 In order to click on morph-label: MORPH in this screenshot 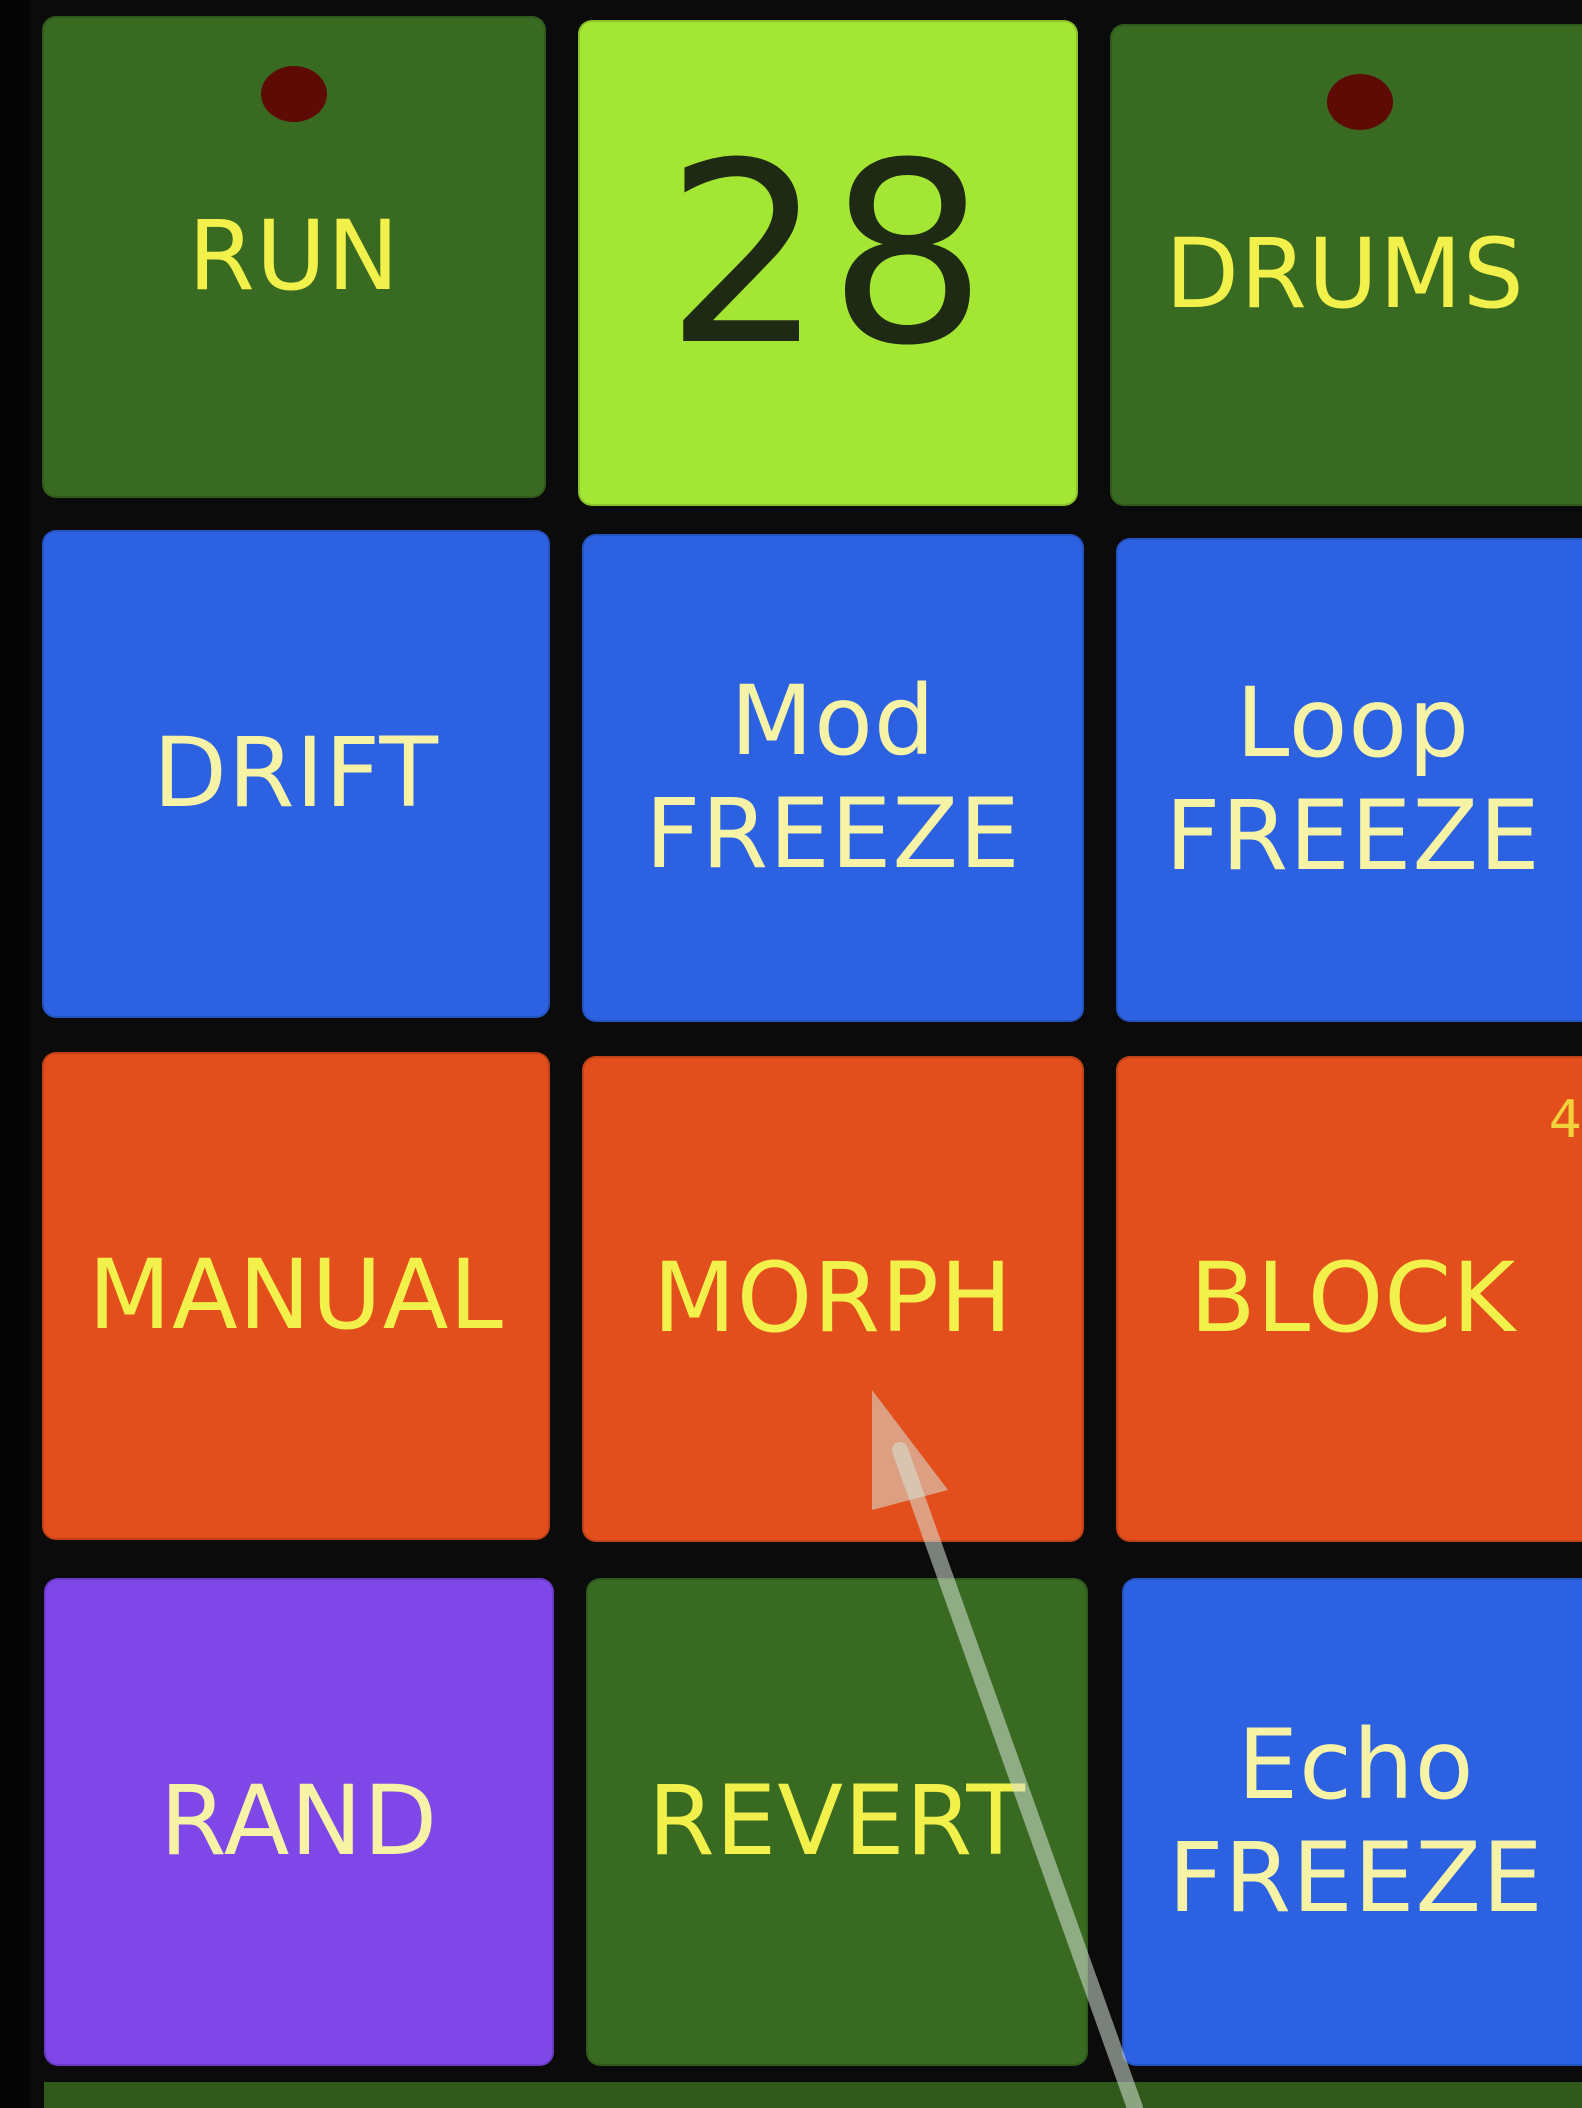, I will do `click(833, 1298)`.